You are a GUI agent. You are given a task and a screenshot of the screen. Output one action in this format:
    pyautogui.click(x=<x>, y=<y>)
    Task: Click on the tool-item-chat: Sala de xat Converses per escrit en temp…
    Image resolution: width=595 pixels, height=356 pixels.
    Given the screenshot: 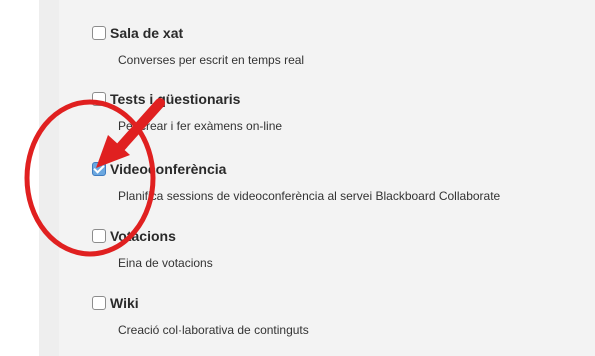 What is the action you would take?
    pyautogui.click(x=342, y=44)
    